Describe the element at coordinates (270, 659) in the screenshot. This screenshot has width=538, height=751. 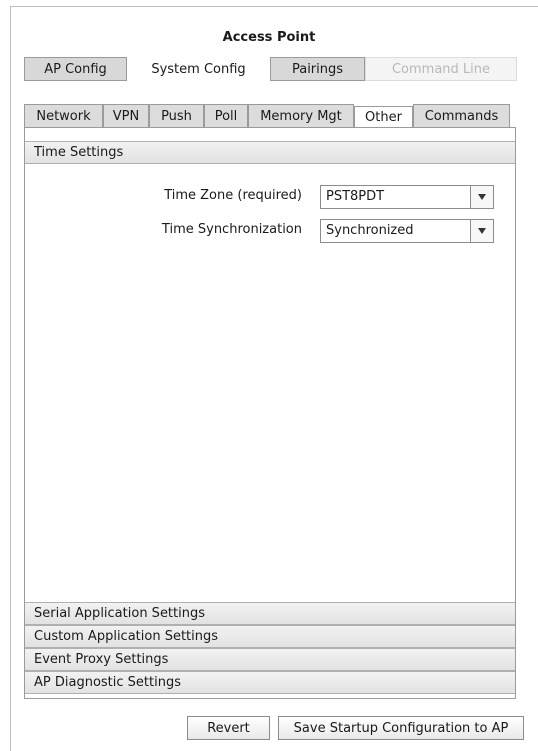
I see `section-header-event-proxy: Event Proxy Settings` at that location.